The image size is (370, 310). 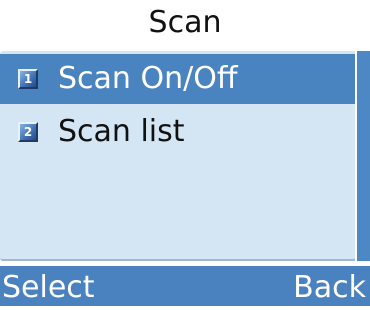 I want to click on select-softkey: Select, so click(x=48, y=286).